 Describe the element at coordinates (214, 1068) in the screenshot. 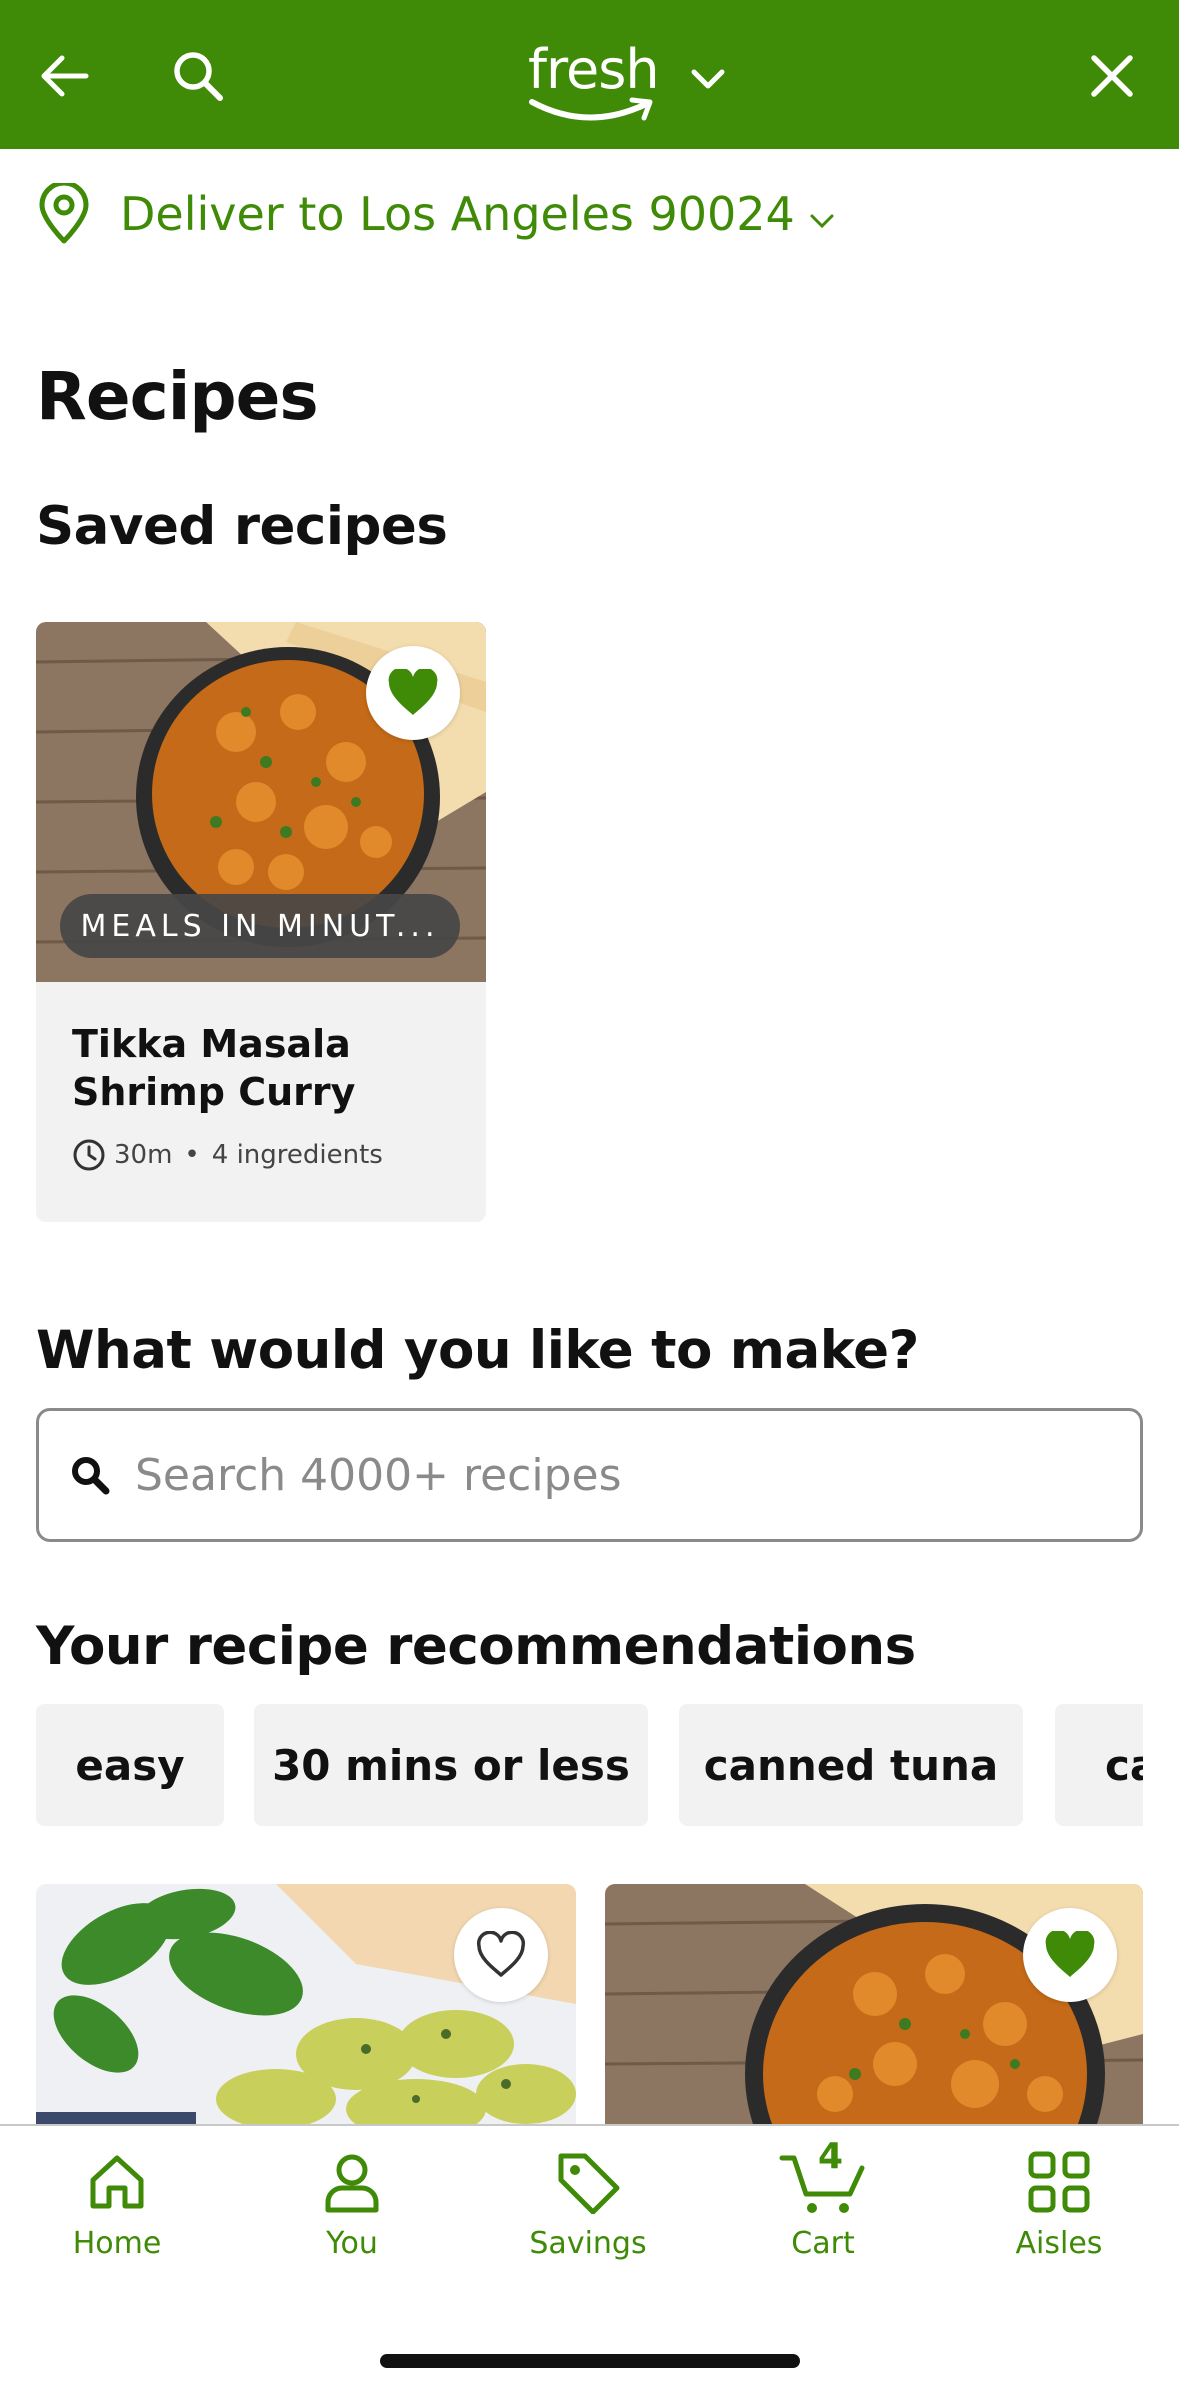

I see `recipe-title: Tikka Masala Shrimp Curry` at that location.